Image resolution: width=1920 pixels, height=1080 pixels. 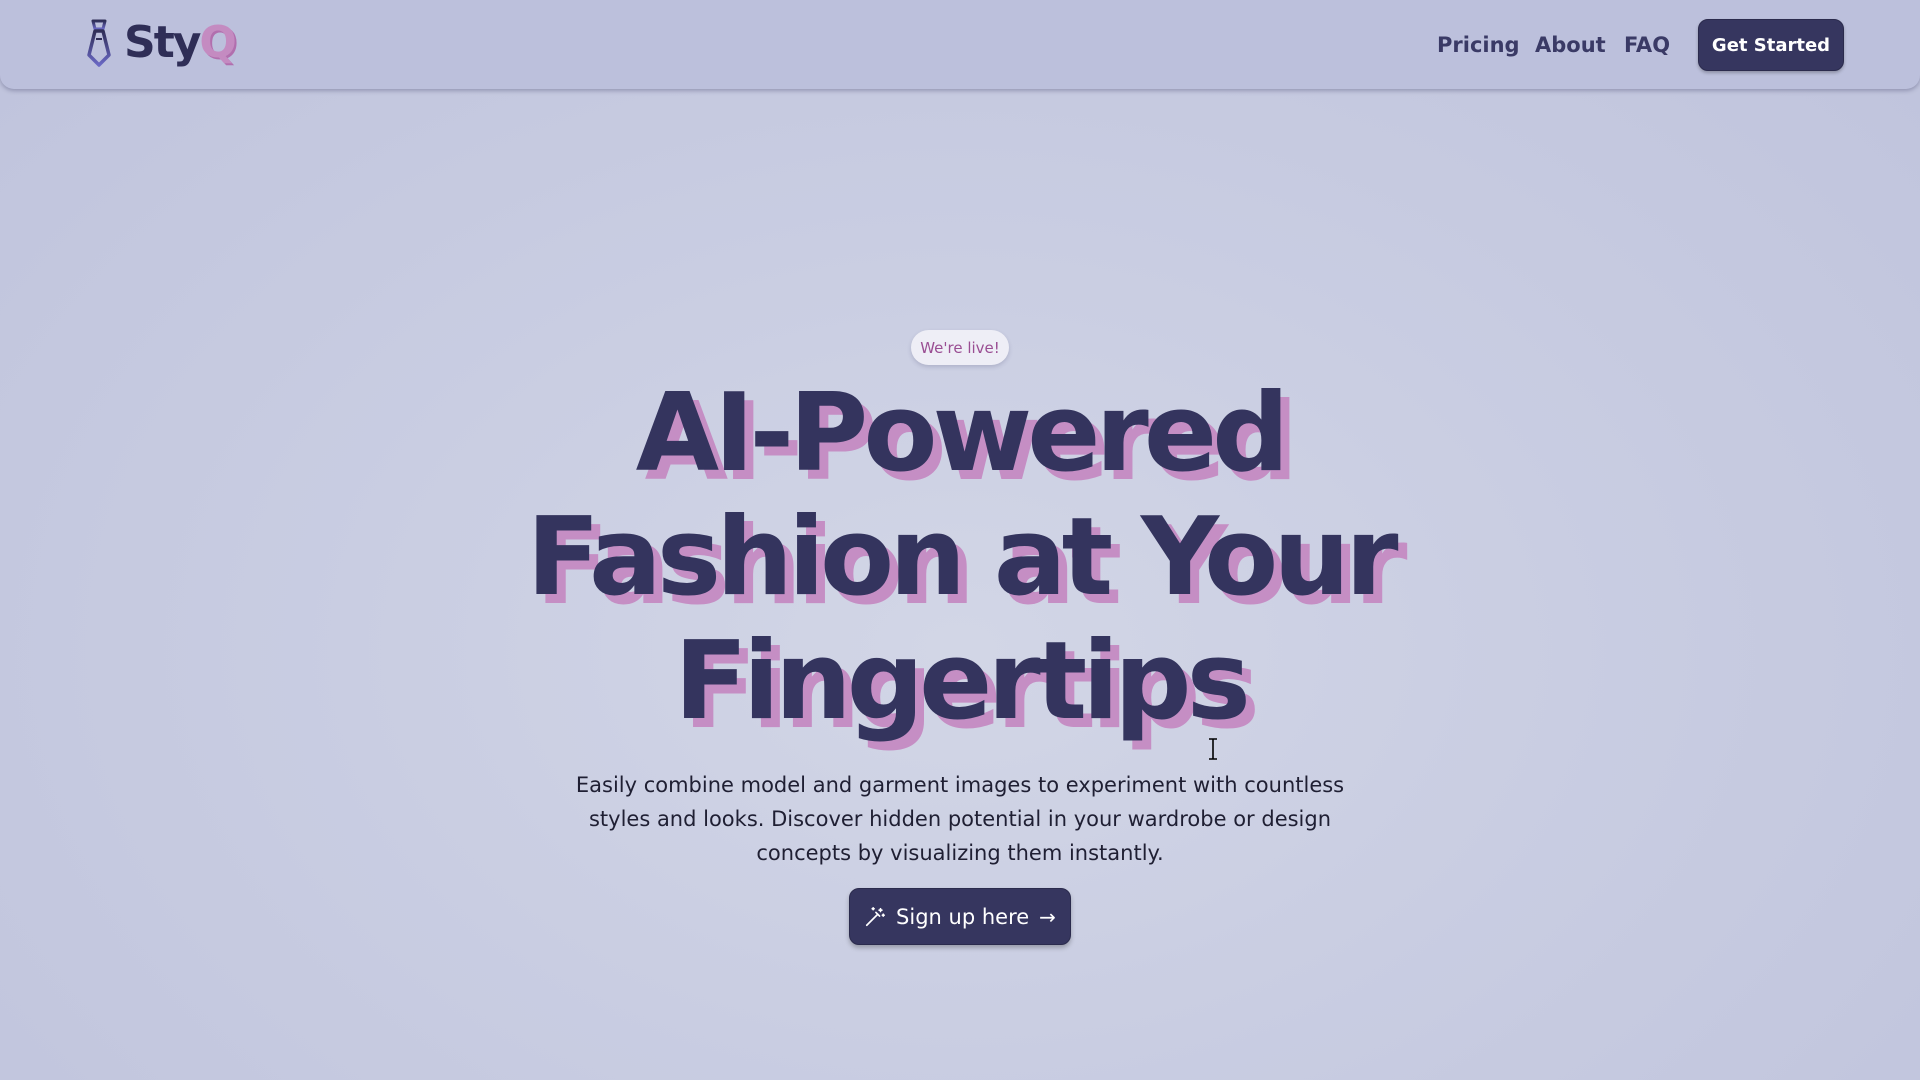 I want to click on nav-link-pricing: Pricing, so click(x=1478, y=45).